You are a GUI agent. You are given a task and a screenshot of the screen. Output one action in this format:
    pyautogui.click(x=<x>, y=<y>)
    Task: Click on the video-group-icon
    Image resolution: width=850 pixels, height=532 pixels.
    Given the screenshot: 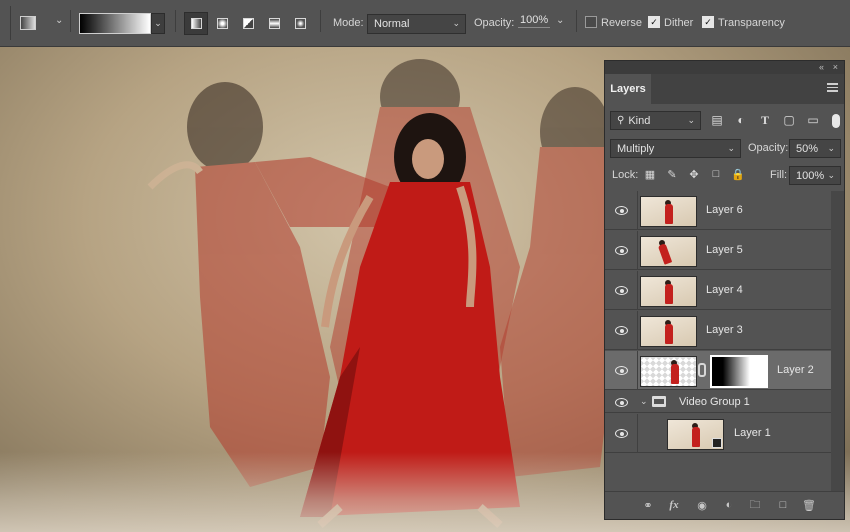 What is the action you would take?
    pyautogui.click(x=659, y=401)
    